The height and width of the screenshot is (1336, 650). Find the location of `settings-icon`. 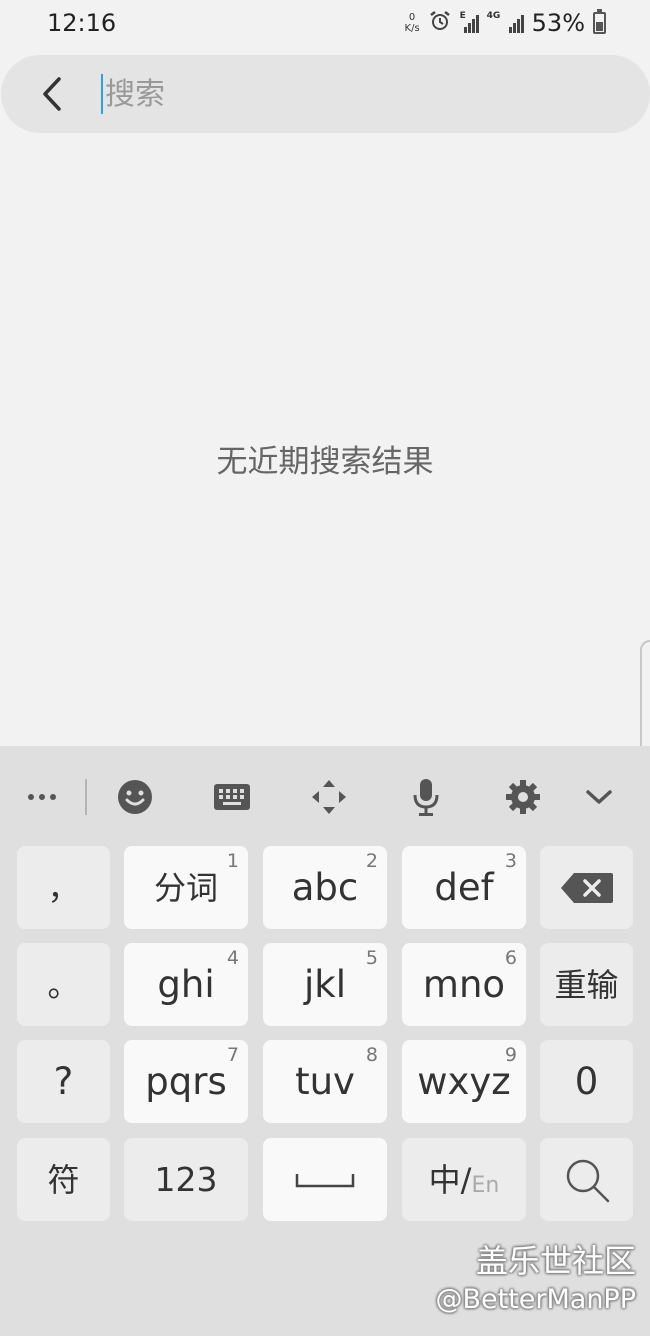

settings-icon is located at coordinates (523, 797).